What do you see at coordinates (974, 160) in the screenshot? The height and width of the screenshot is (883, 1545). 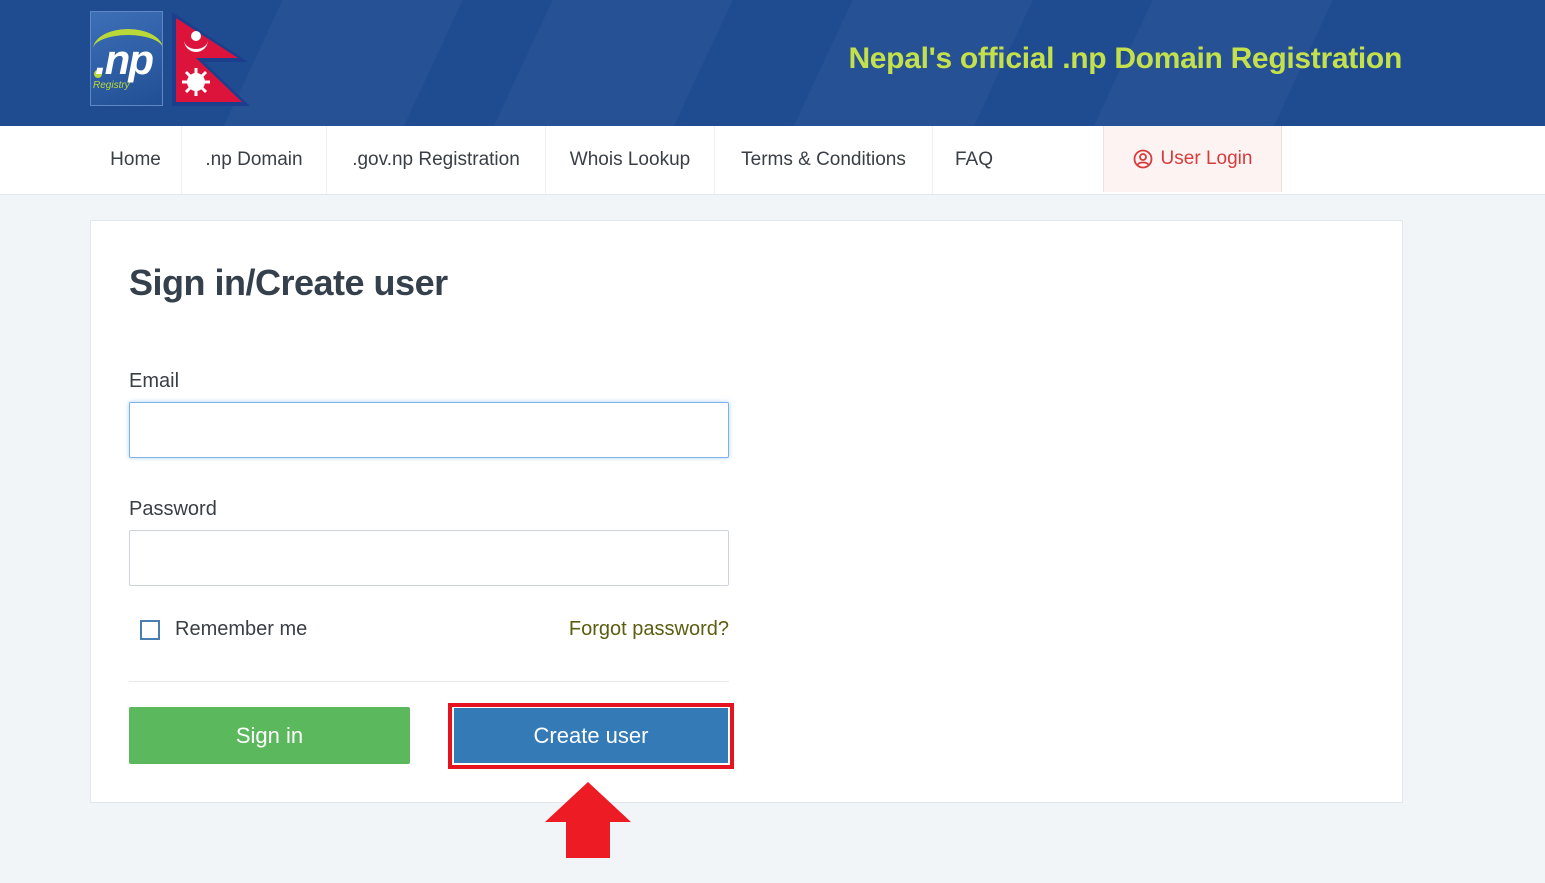 I see `nav-faq: FAQ` at bounding box center [974, 160].